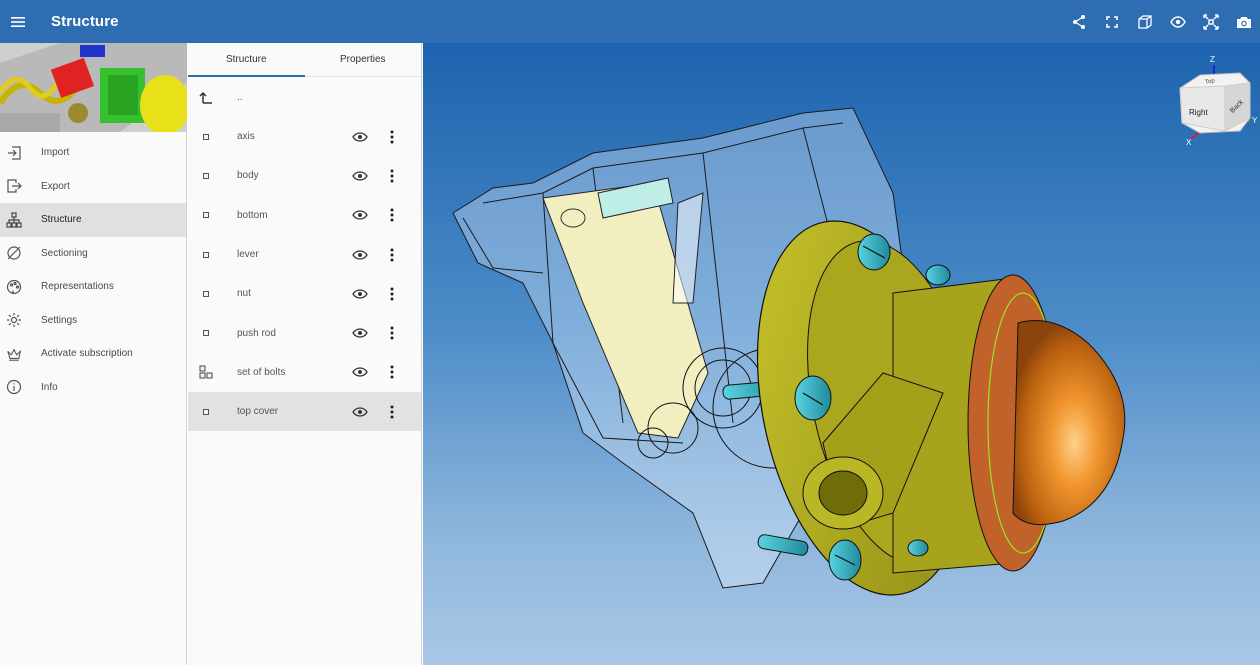 Image resolution: width=1260 pixels, height=665 pixels. Describe the element at coordinates (1189, 142) in the screenshot. I see `axis-x-label: X` at that location.